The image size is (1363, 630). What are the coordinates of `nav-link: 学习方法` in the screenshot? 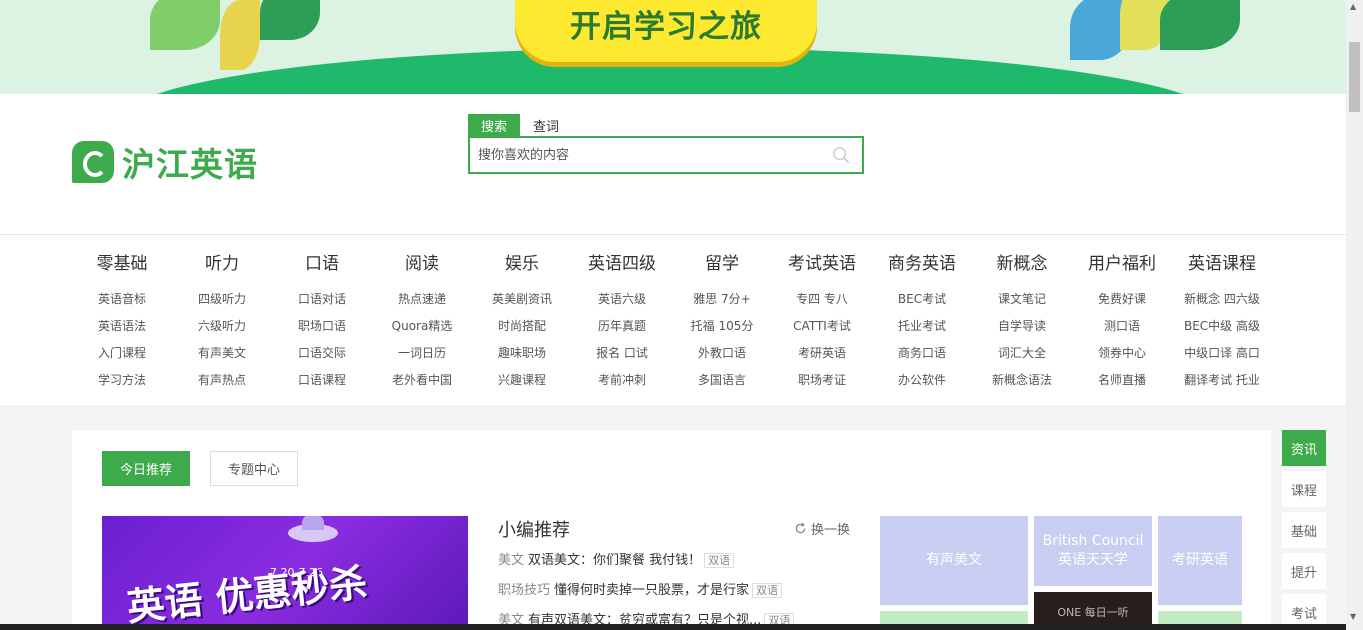 It's located at (122, 383).